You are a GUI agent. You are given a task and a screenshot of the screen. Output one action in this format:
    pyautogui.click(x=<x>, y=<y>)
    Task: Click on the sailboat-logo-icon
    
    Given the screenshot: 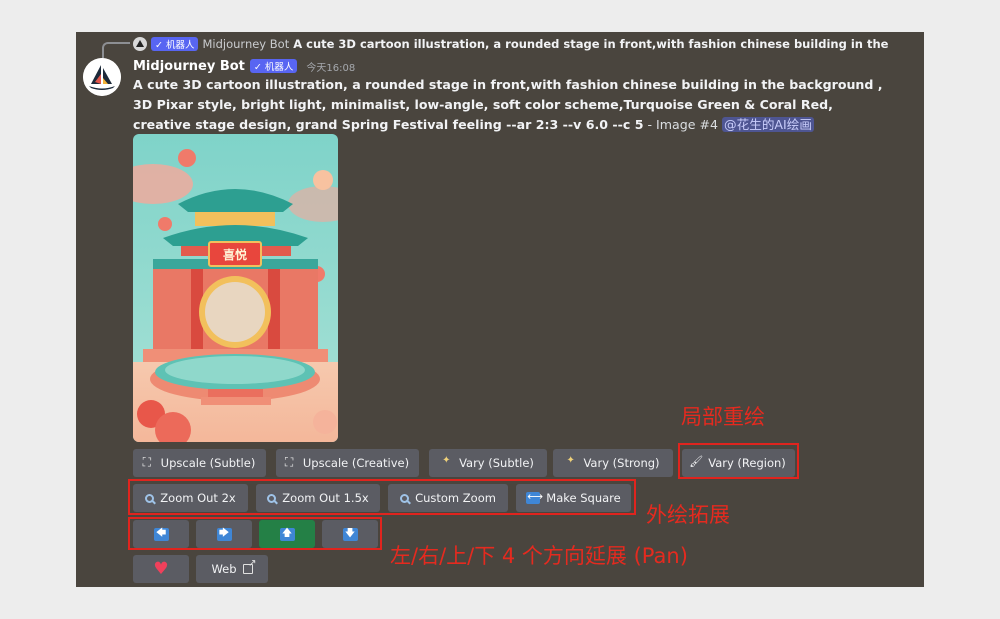 What is the action you would take?
    pyautogui.click(x=102, y=77)
    